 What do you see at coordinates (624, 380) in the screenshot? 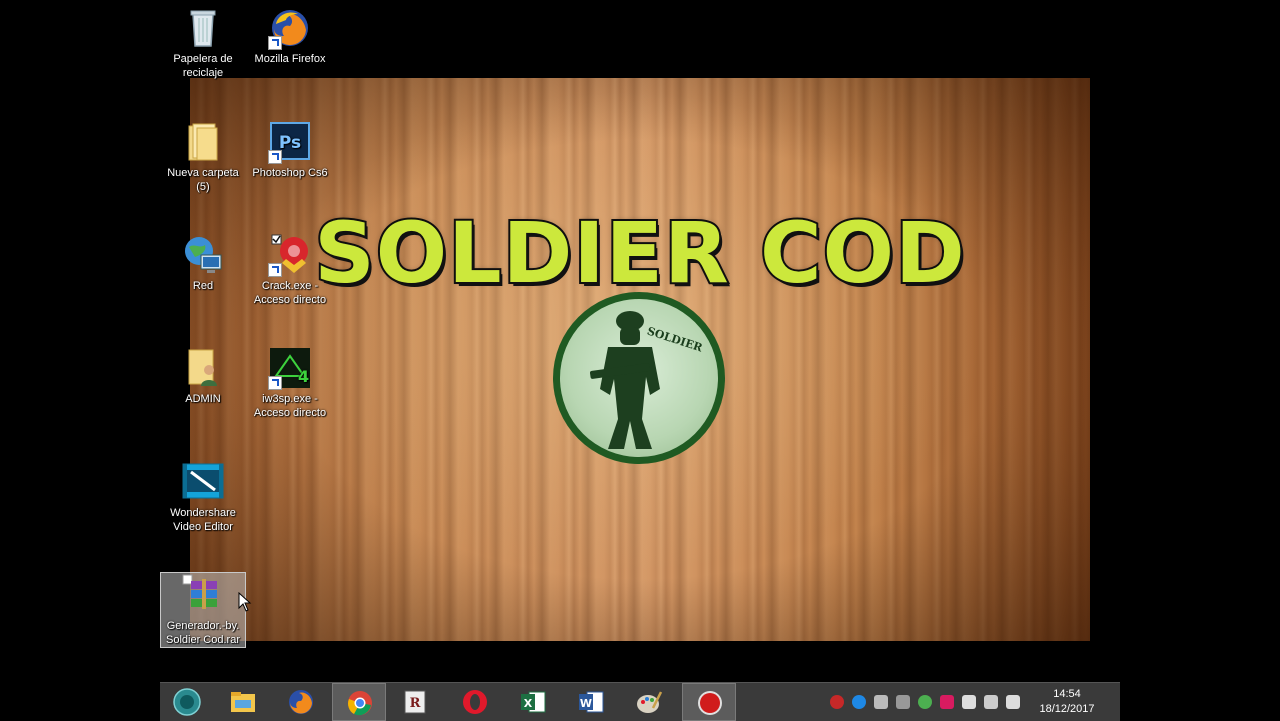
I see `soldier-silhouette-icon` at bounding box center [624, 380].